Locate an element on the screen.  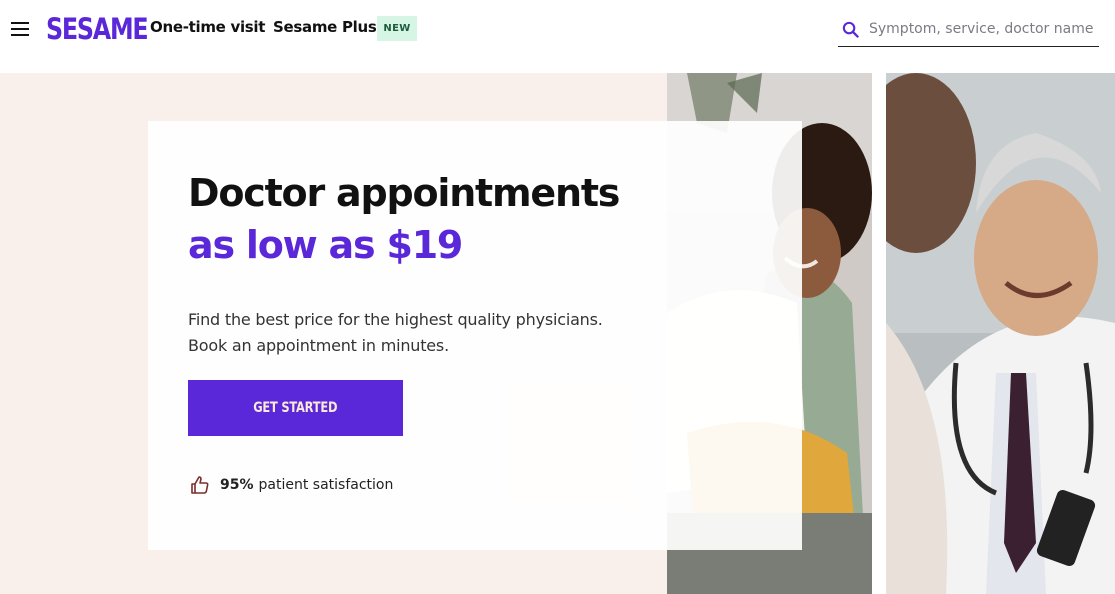
search-input is located at coordinates (983, 29).